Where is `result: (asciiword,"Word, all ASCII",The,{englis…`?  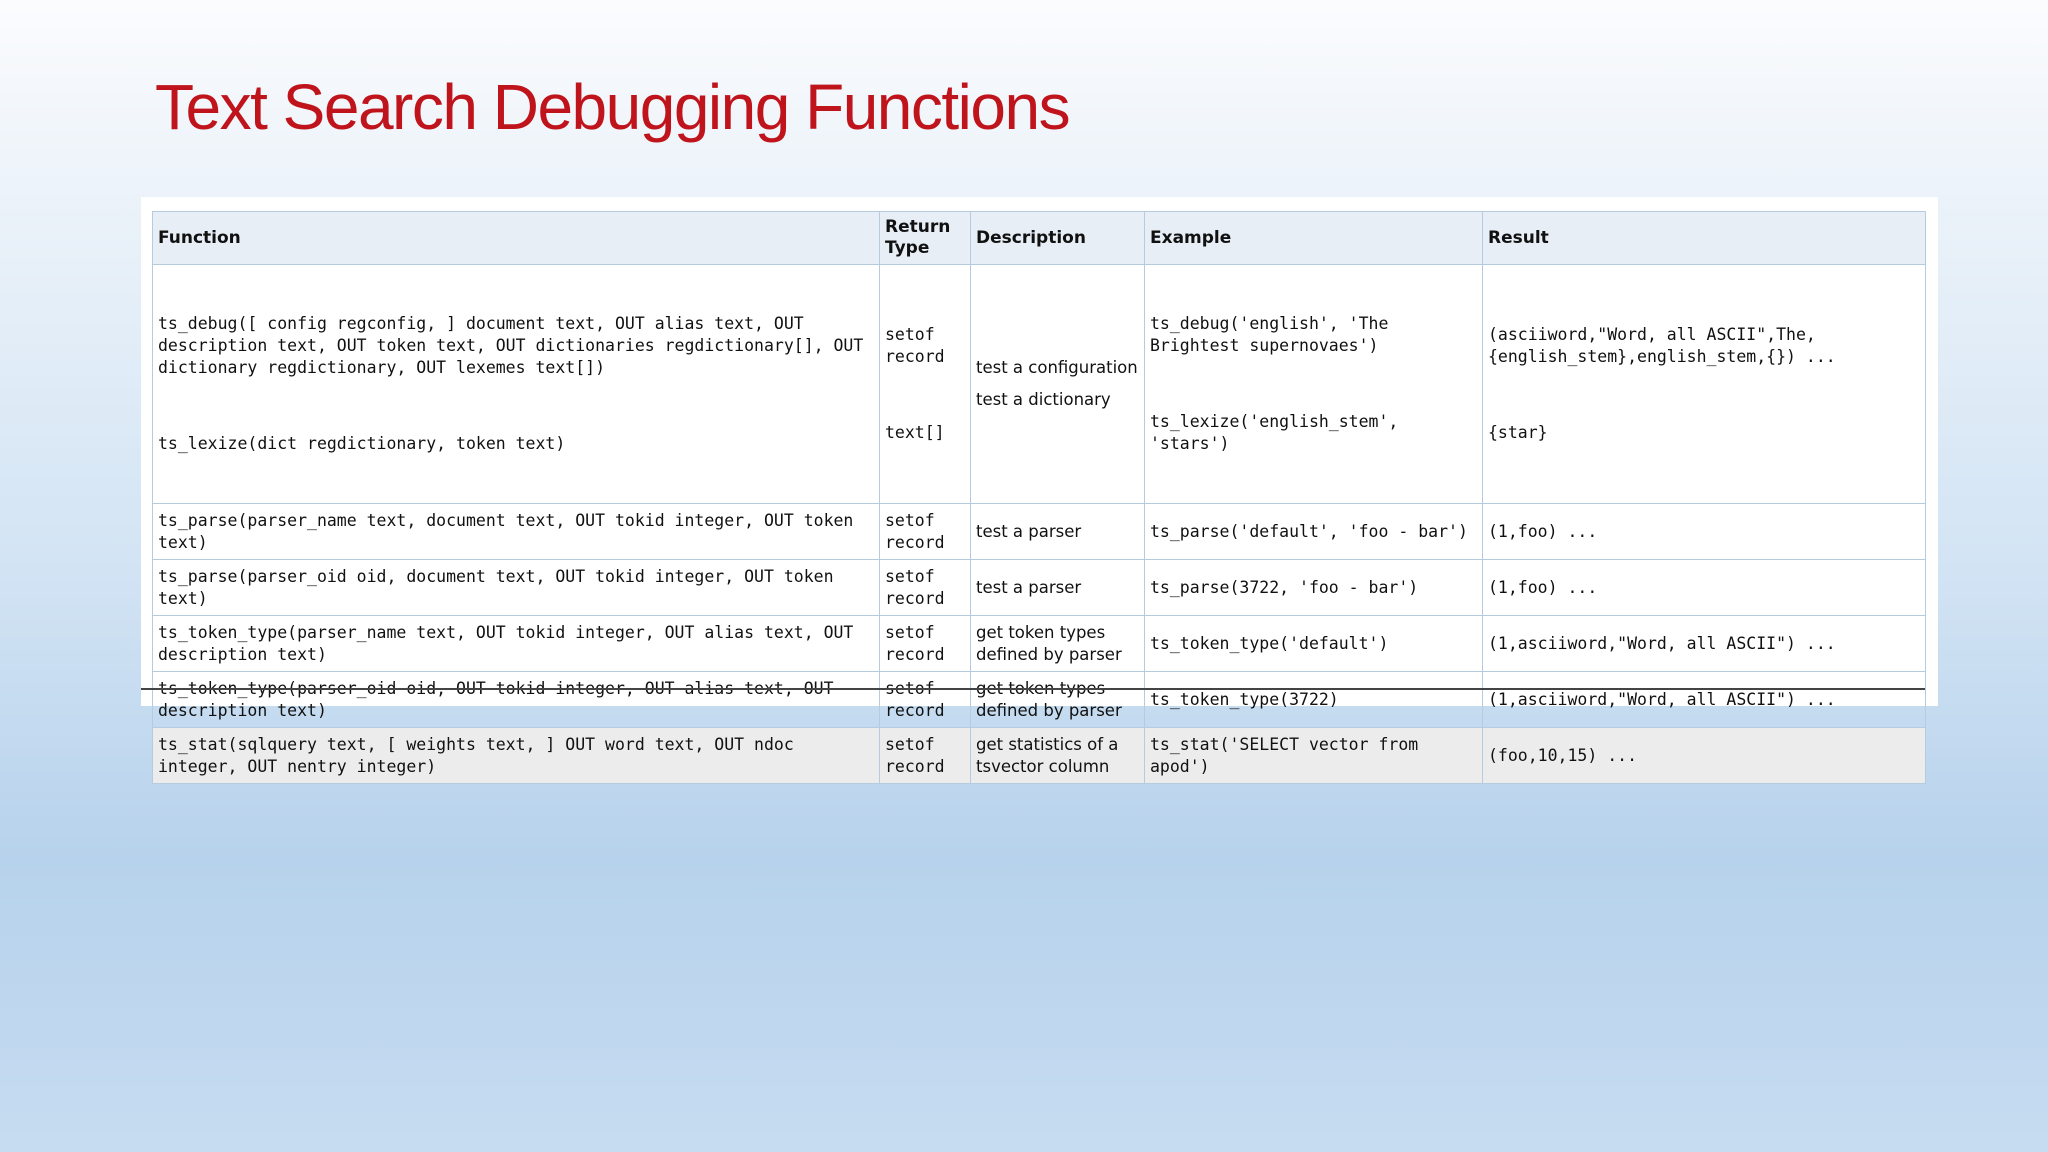
result: (asciiword,"Word, all ASCII",The,{englis… is located at coordinates (1662, 345).